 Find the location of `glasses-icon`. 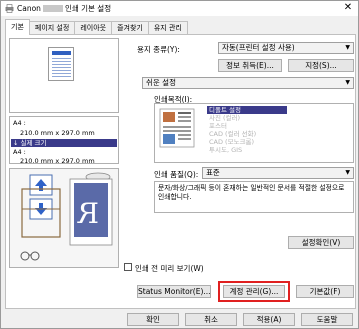

glasses-icon is located at coordinates (30, 256).